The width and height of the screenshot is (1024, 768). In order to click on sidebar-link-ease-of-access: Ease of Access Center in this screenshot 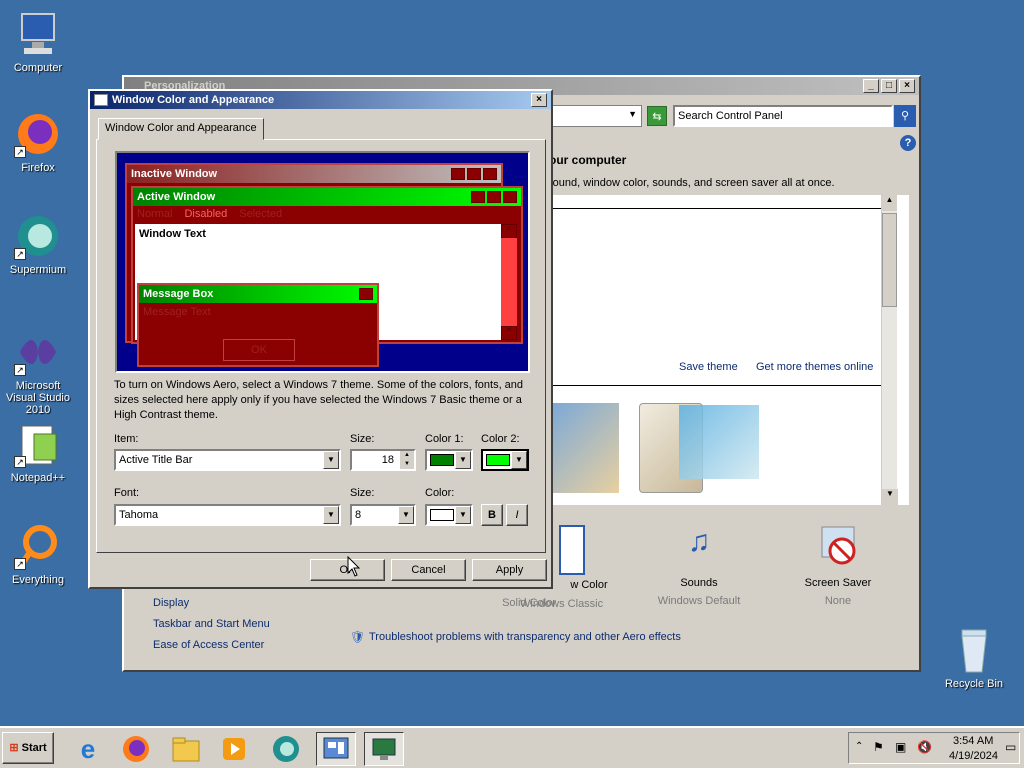, I will do `click(208, 645)`.